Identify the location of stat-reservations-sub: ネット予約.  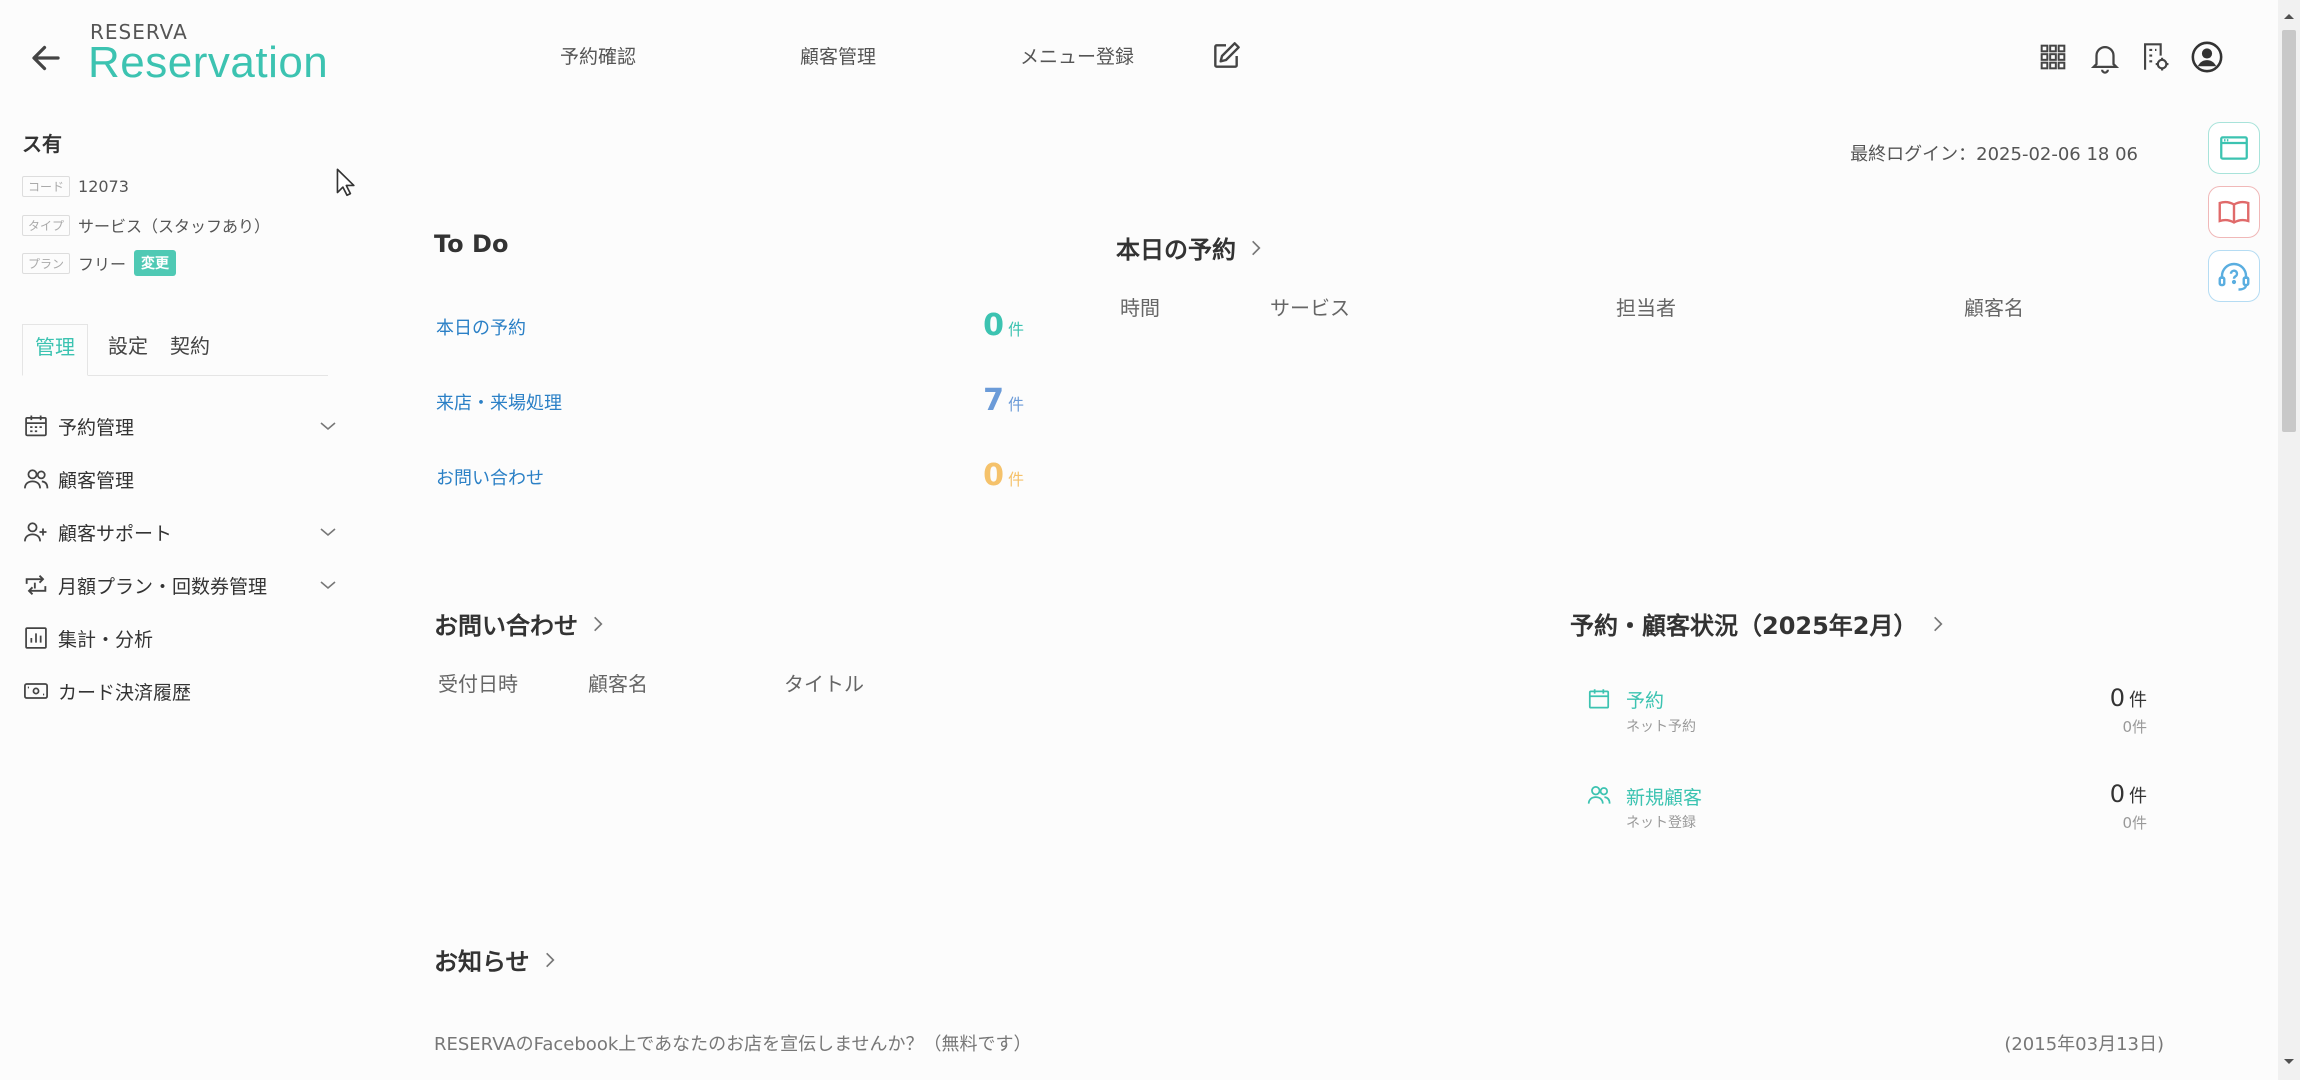
(1661, 727).